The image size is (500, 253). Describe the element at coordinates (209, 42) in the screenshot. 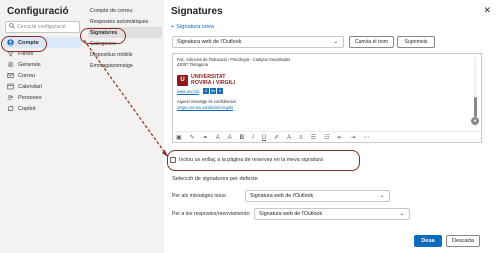

I see `signature-select-value: Signatura web de l'Outlook` at that location.